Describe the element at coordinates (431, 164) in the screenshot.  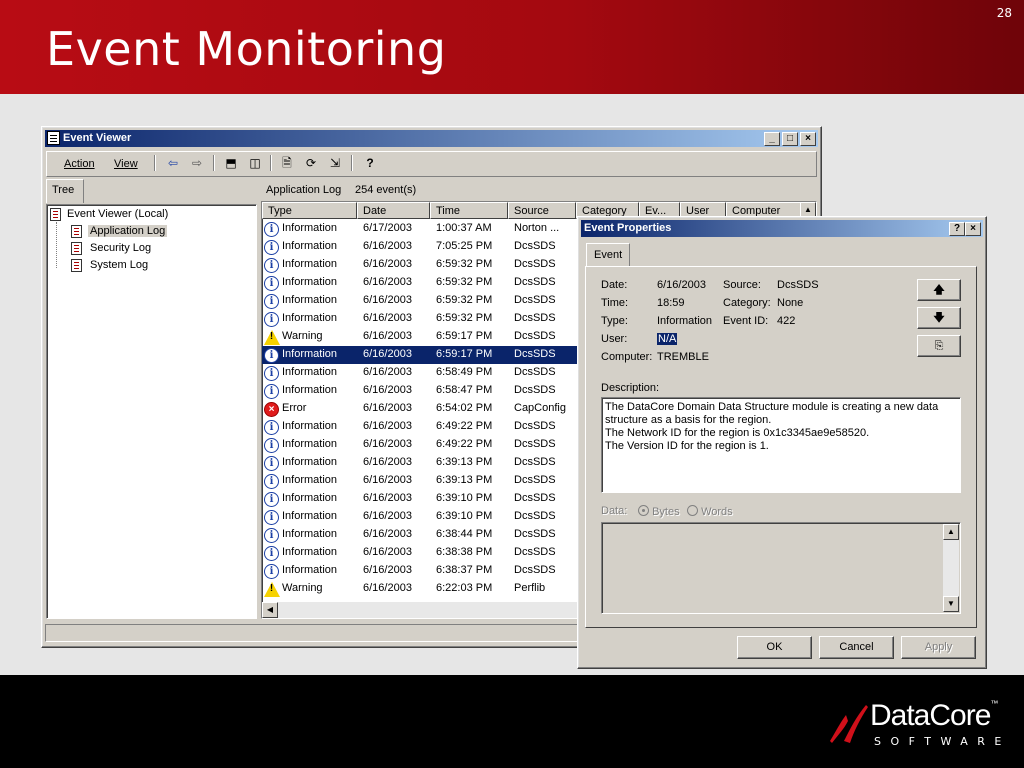
I see `toolbar: Action View ⇦ ⇨ ⬒ ◫ 🗎 ⟳ ⇲ ?` at that location.